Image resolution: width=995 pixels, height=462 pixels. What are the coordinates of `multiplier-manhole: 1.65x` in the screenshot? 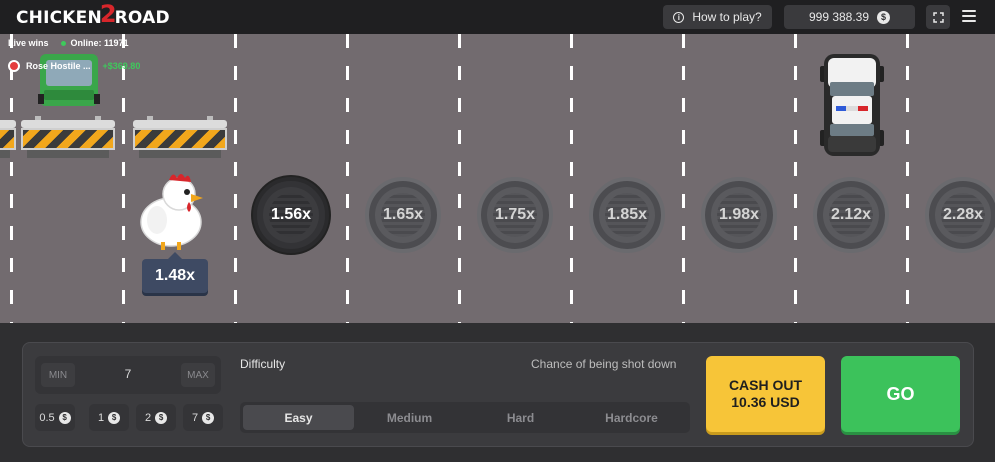 It's located at (403, 215).